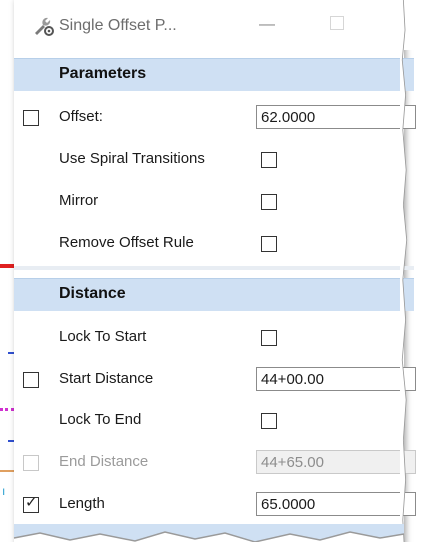  Describe the element at coordinates (337, 23) in the screenshot. I see `maximize-button` at that location.